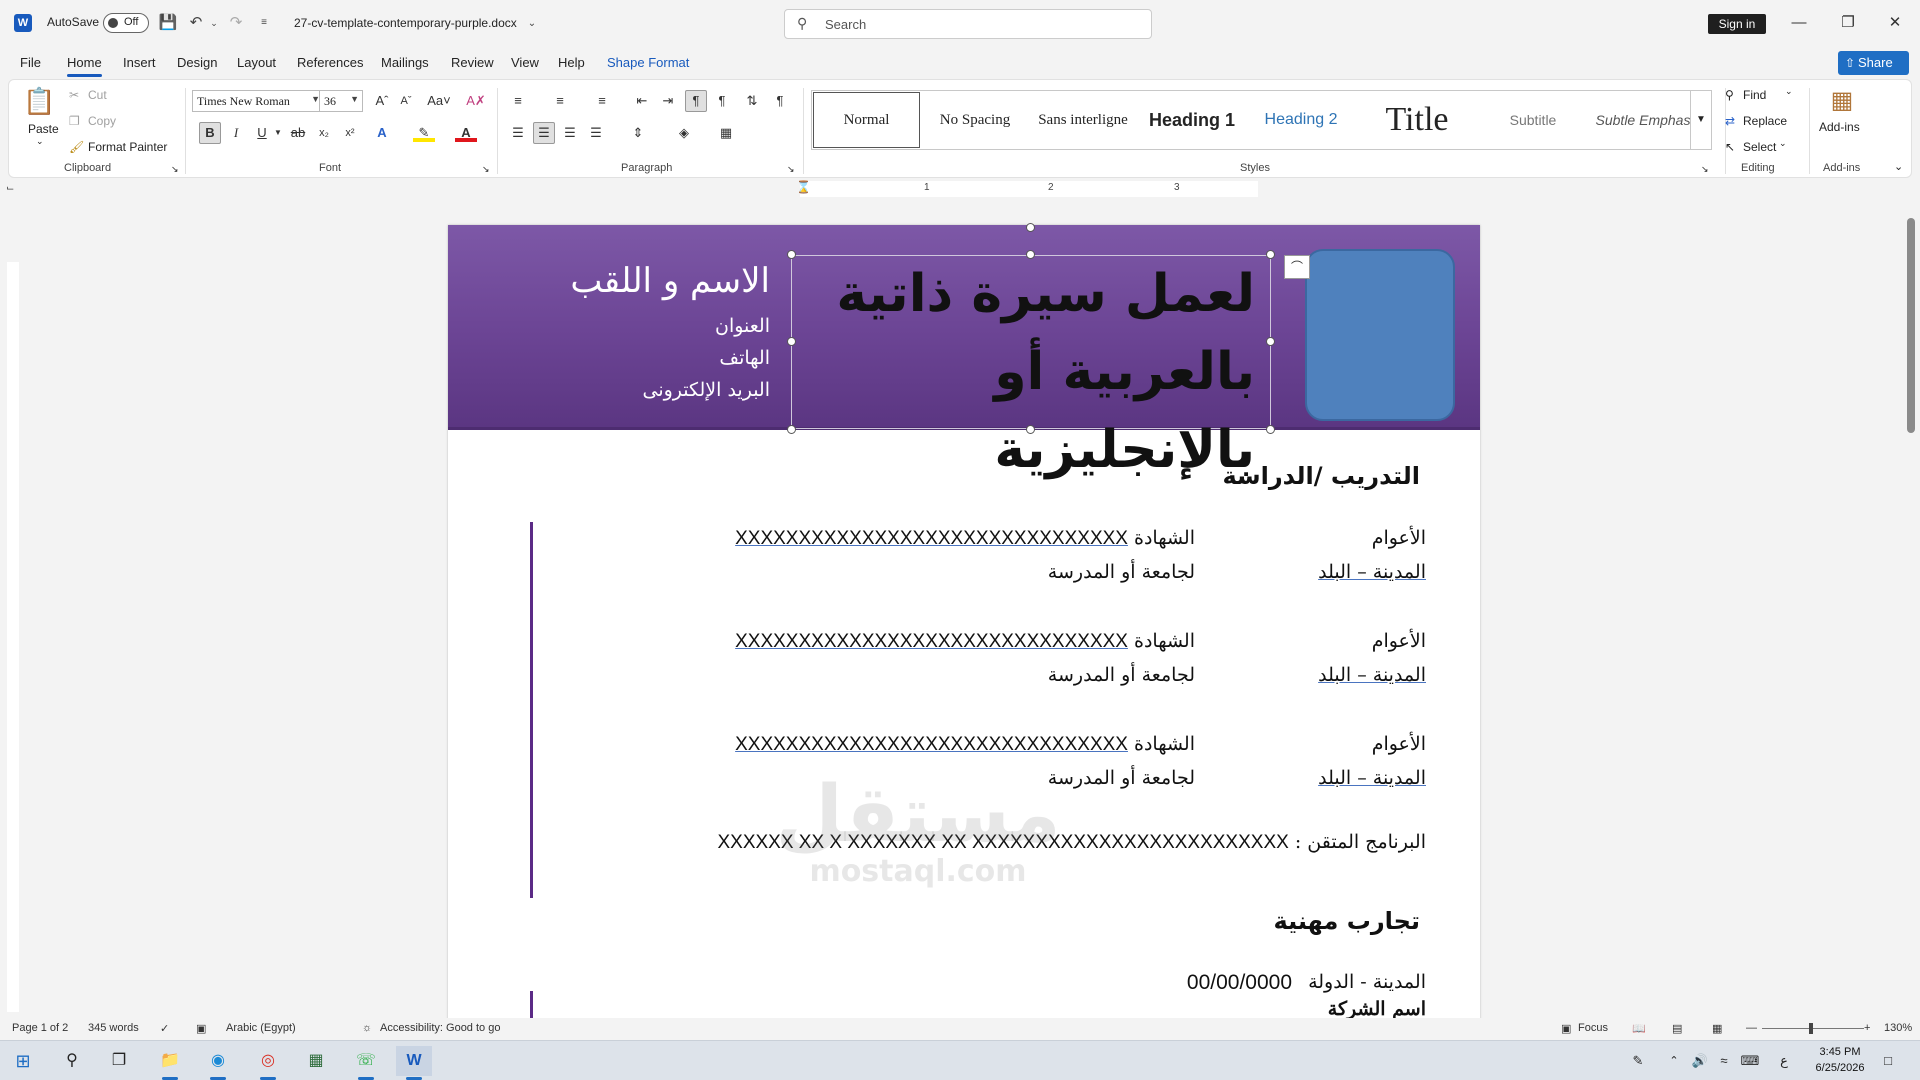 This screenshot has width=1920, height=1080. What do you see at coordinates (532, 24) in the screenshot?
I see `title-dropdown-icon: ⌄` at bounding box center [532, 24].